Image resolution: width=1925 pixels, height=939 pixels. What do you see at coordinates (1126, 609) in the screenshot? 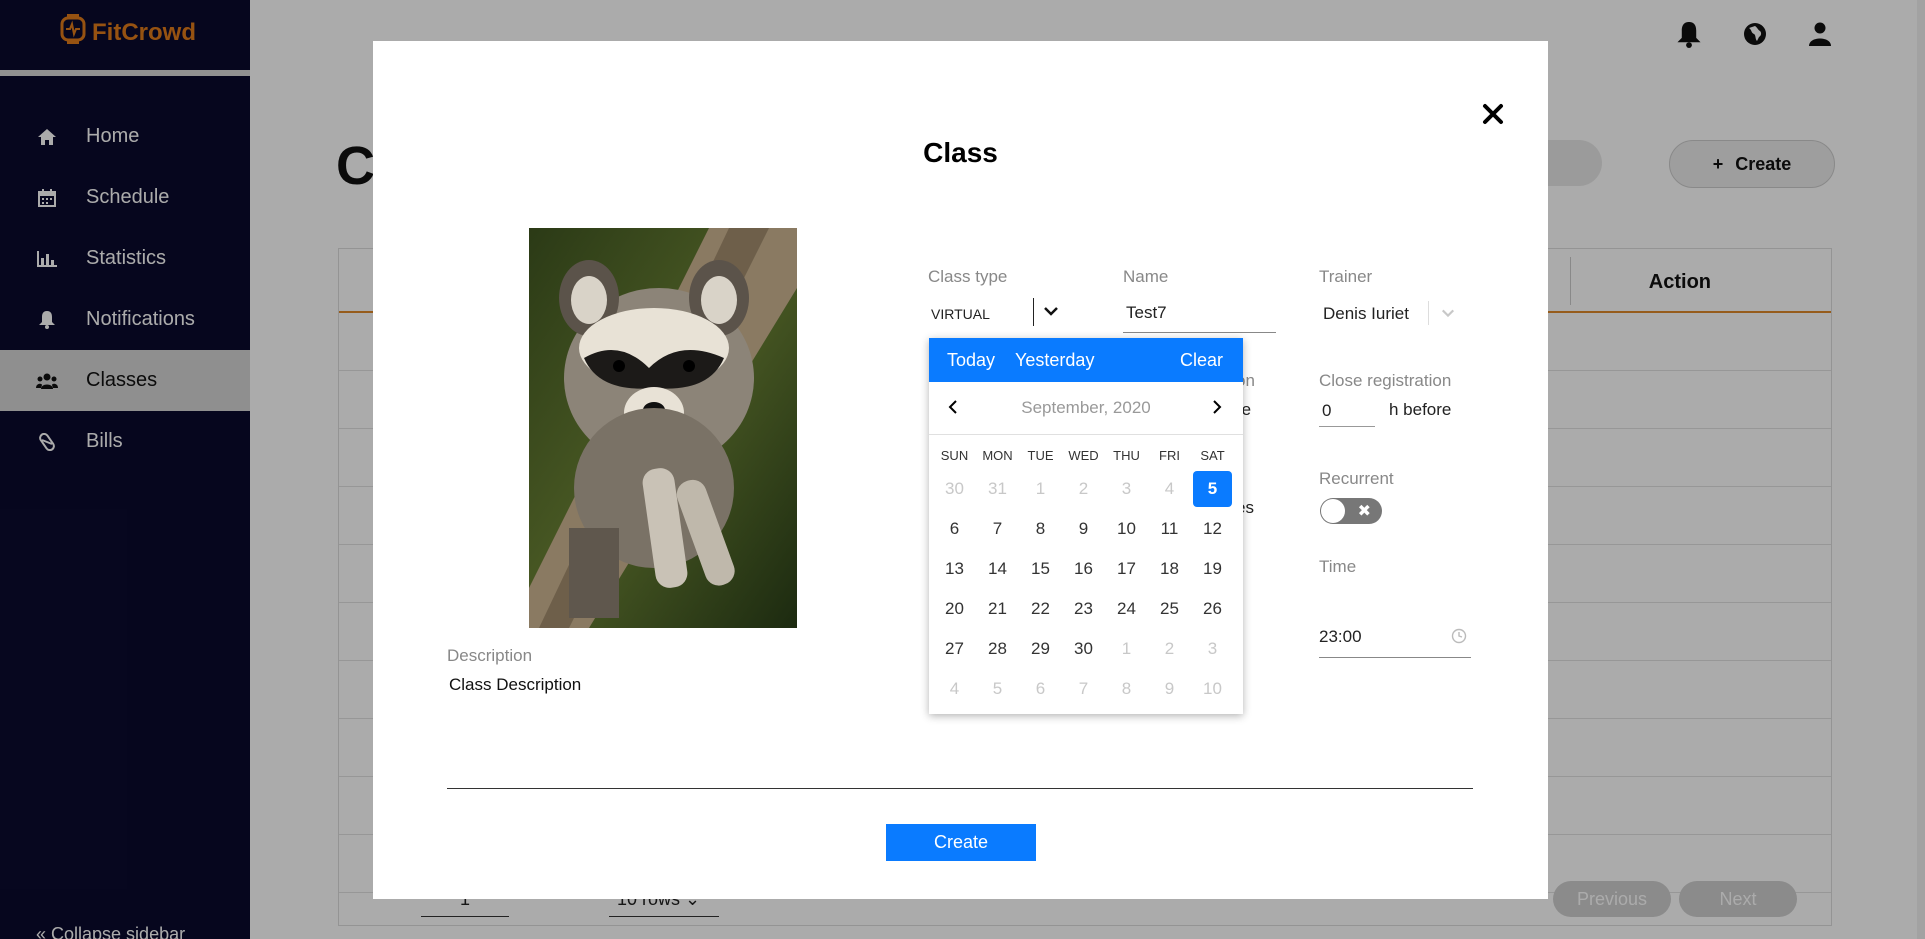
I see `calendar-day: 24` at bounding box center [1126, 609].